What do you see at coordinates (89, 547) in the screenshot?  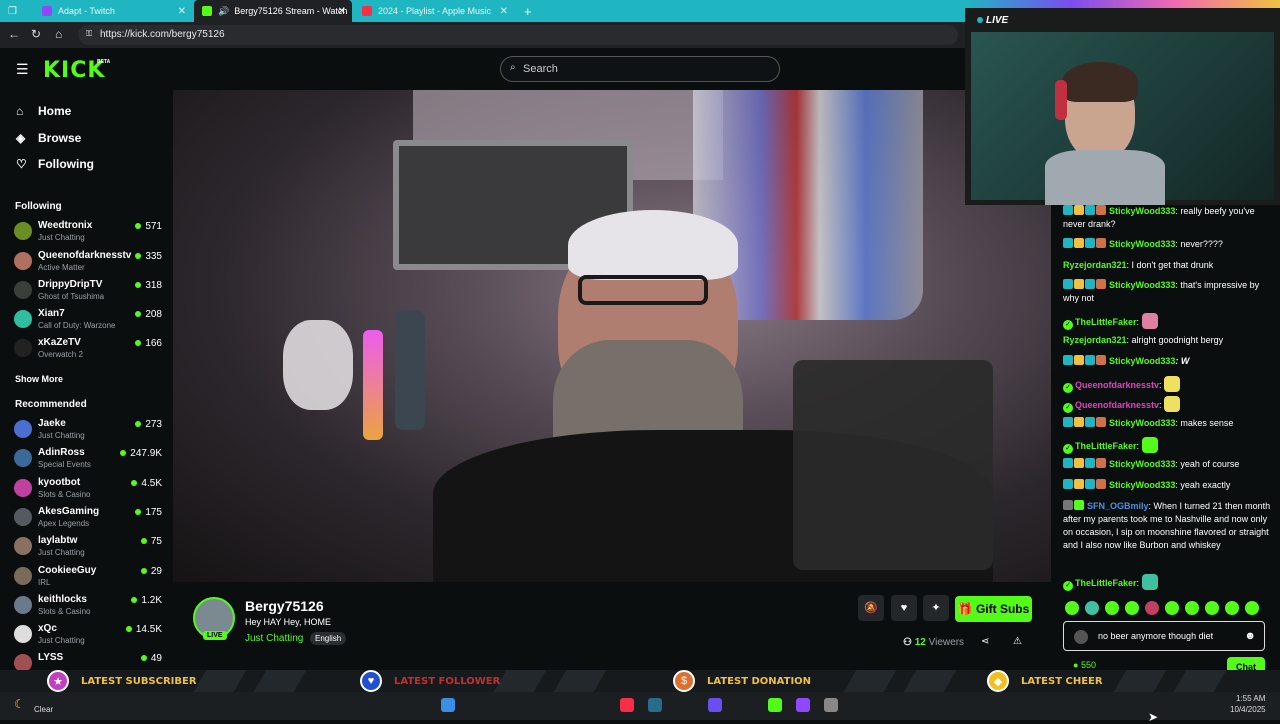 I see `sidebar-channel: laylabtw Just Chatting 75` at bounding box center [89, 547].